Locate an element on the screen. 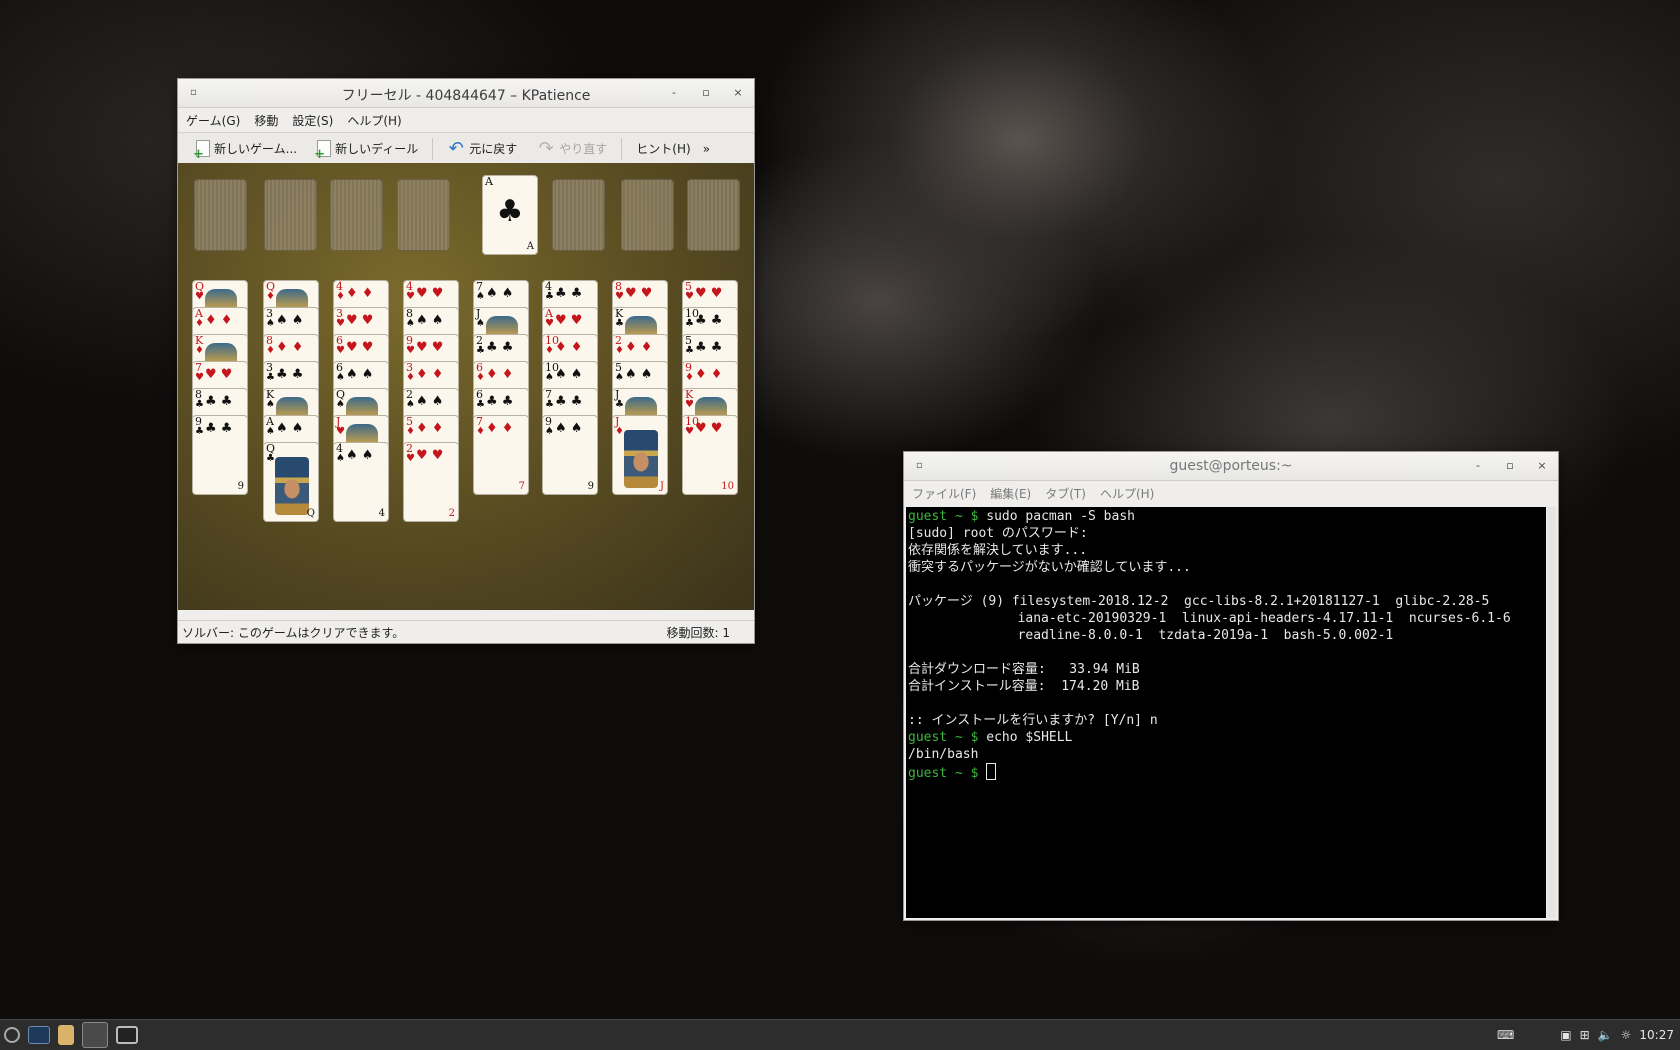 The height and width of the screenshot is (1050, 1680). terminal-text: /bin/bash is located at coordinates (943, 754).